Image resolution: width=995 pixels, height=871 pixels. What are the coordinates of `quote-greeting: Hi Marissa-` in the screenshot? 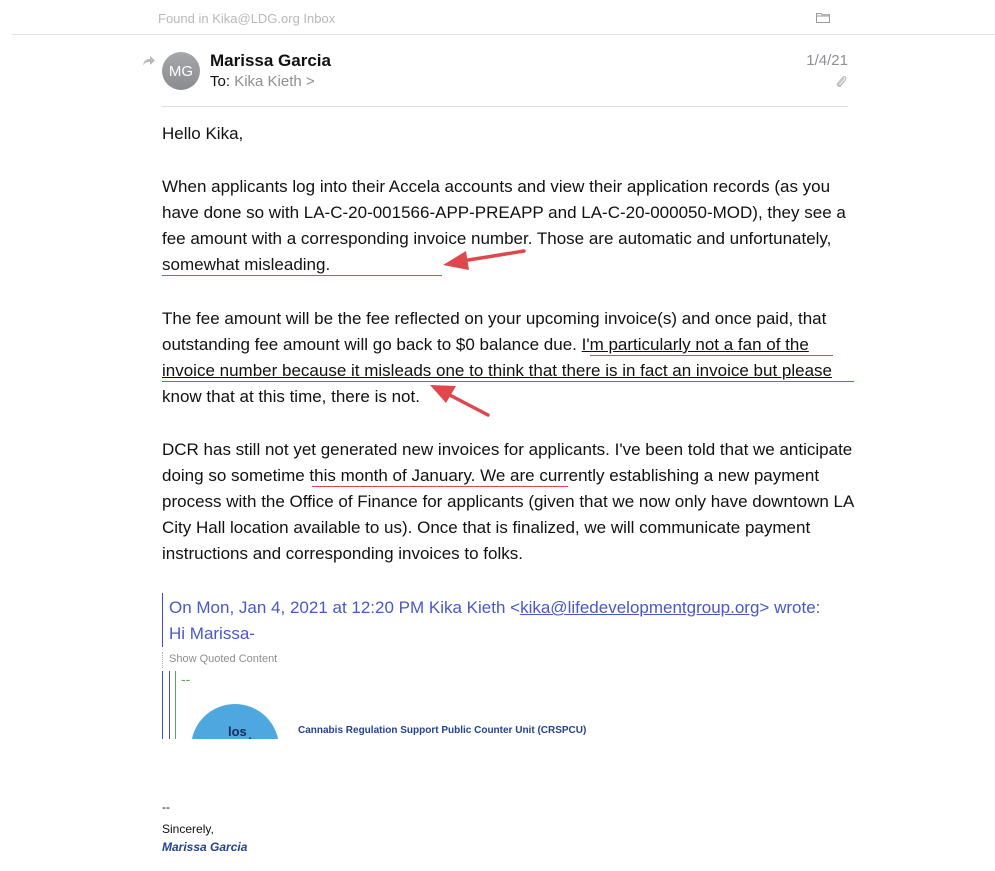 It's located at (212, 633).